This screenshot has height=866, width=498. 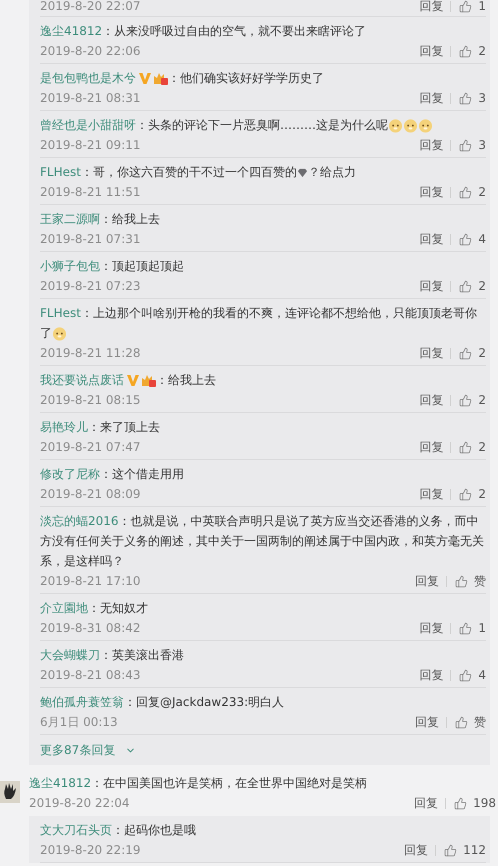 What do you see at coordinates (82, 561) in the screenshot?
I see `comment-text: 系，是这样吗？` at bounding box center [82, 561].